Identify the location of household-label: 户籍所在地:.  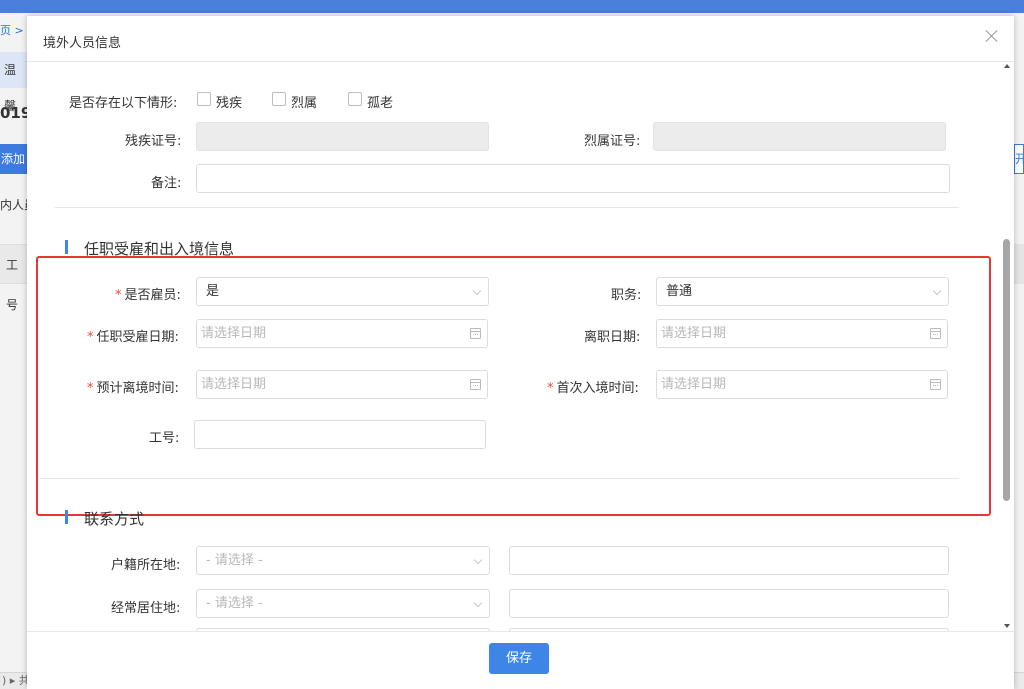
(146, 565).